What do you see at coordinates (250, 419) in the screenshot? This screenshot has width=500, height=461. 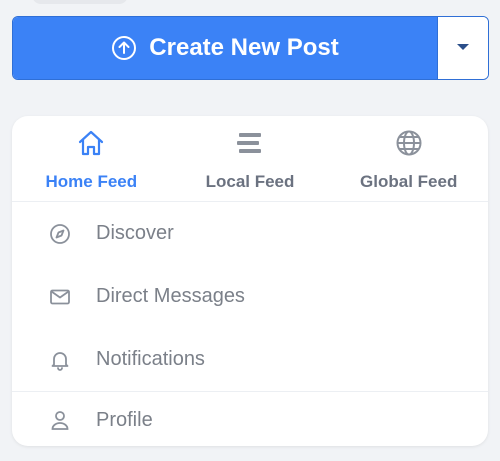 I see `menu-item-profile: Profile` at bounding box center [250, 419].